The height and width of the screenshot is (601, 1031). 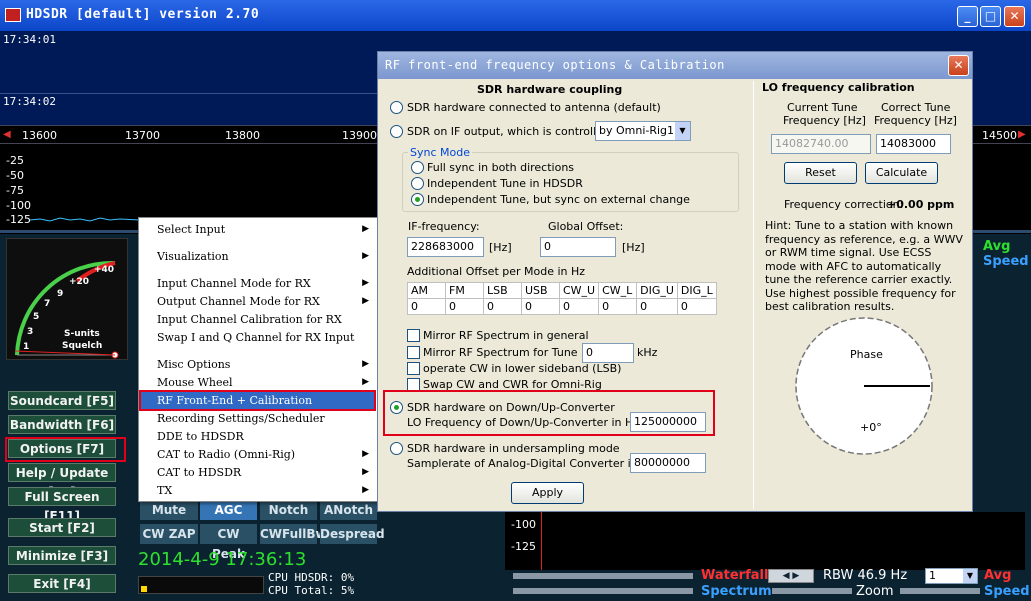 What do you see at coordinates (47, 304) in the screenshot?
I see `s-meter-label: 7` at bounding box center [47, 304].